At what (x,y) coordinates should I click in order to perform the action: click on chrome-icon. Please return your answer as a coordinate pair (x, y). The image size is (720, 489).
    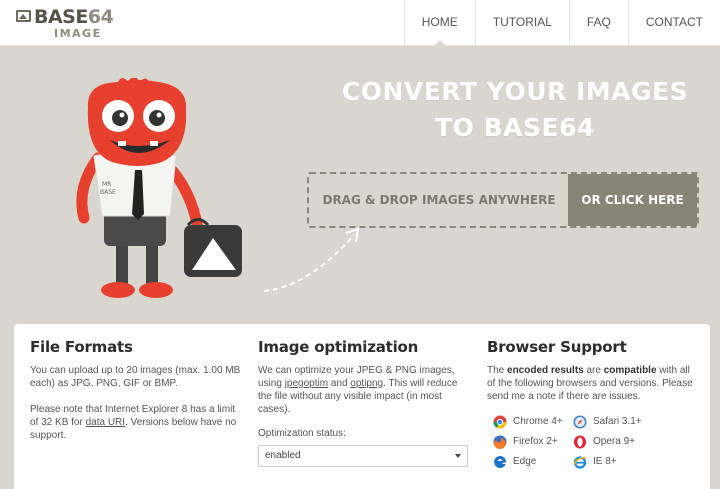
    Looking at the image, I should click on (500, 421).